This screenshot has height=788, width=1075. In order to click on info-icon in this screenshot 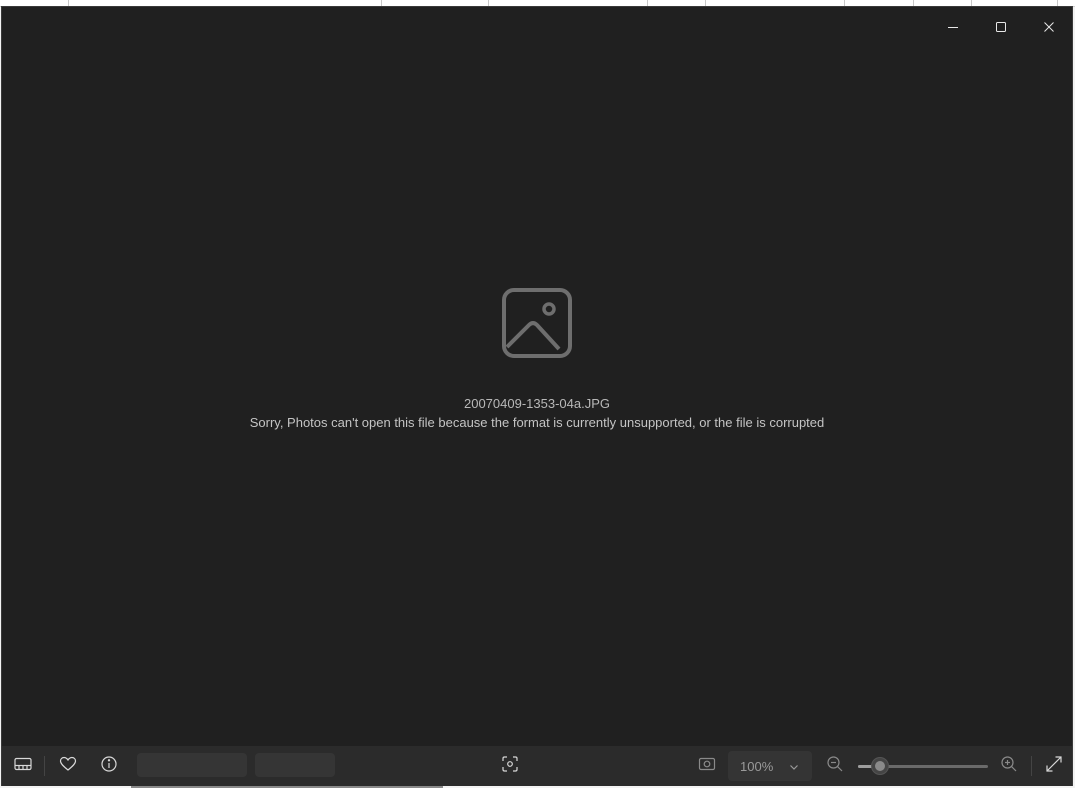, I will do `click(109, 766)`.